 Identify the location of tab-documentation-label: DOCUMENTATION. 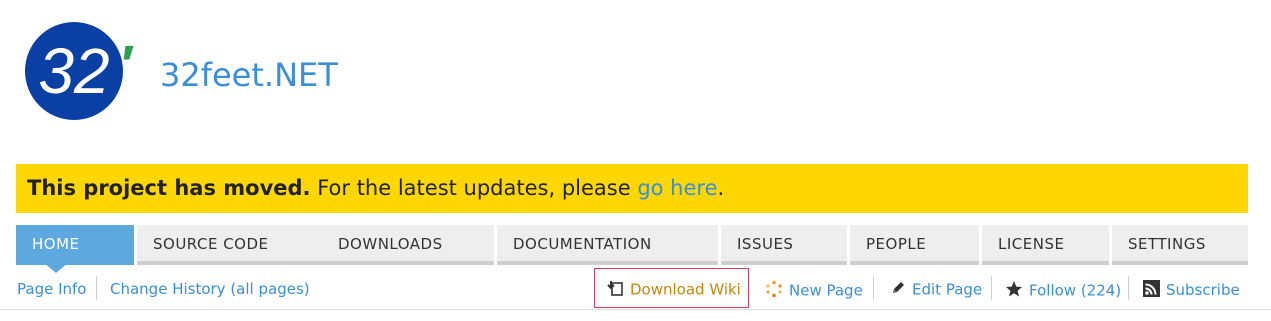
(582, 244).